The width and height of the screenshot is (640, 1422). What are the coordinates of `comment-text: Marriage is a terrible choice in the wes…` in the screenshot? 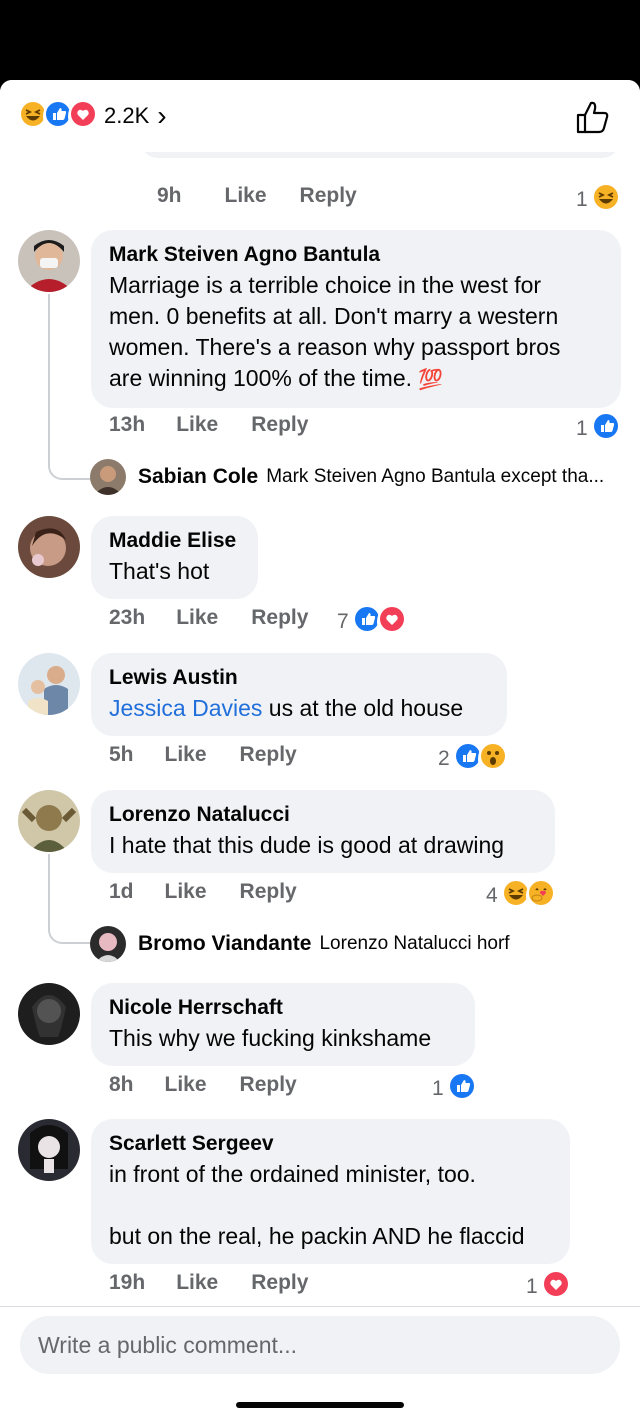 It's located at (335, 331).